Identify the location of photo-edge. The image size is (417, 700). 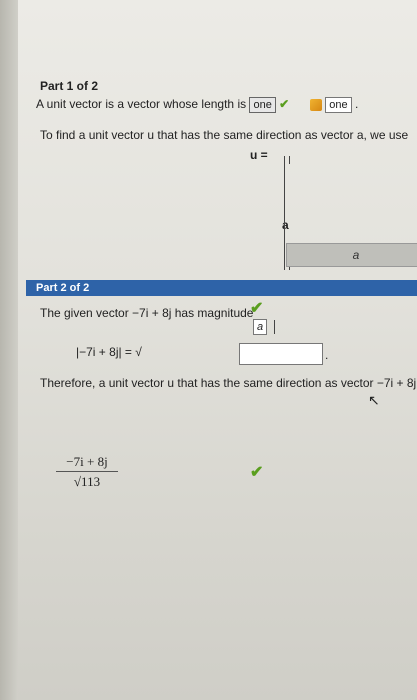
(9, 350).